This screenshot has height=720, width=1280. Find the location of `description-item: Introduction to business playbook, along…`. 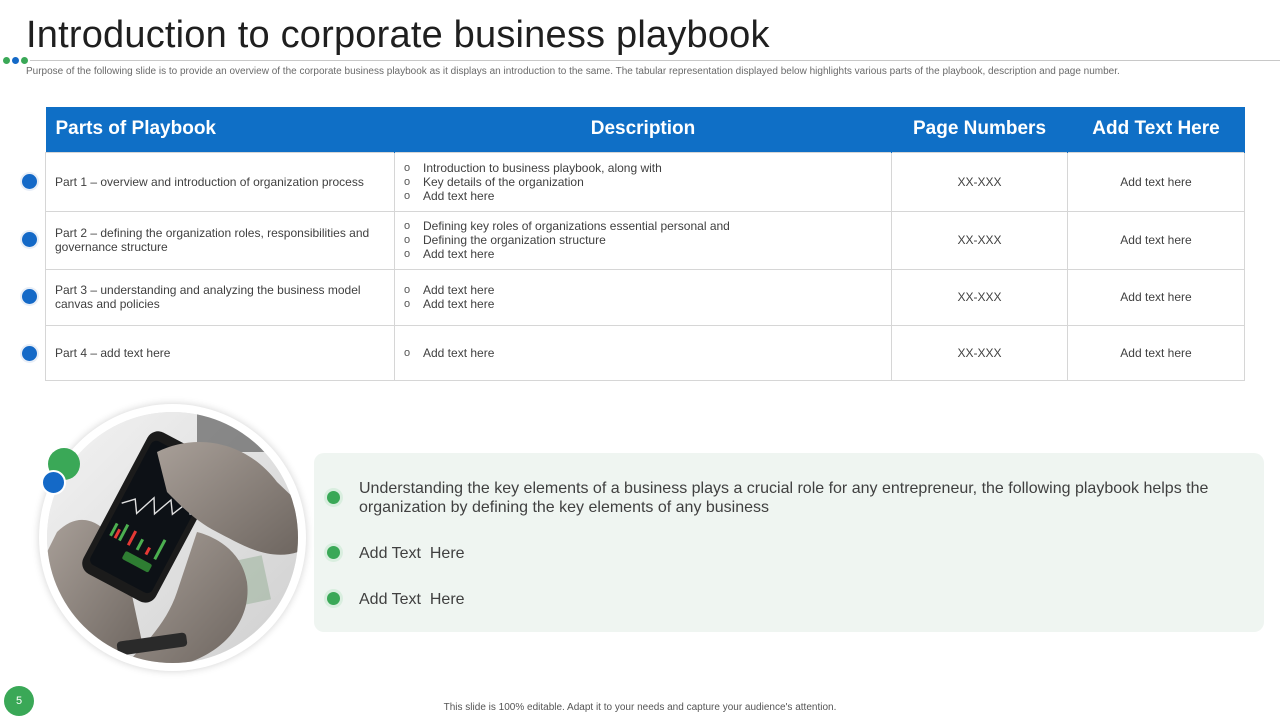

description-item: Introduction to business playbook, along… is located at coordinates (643, 168).